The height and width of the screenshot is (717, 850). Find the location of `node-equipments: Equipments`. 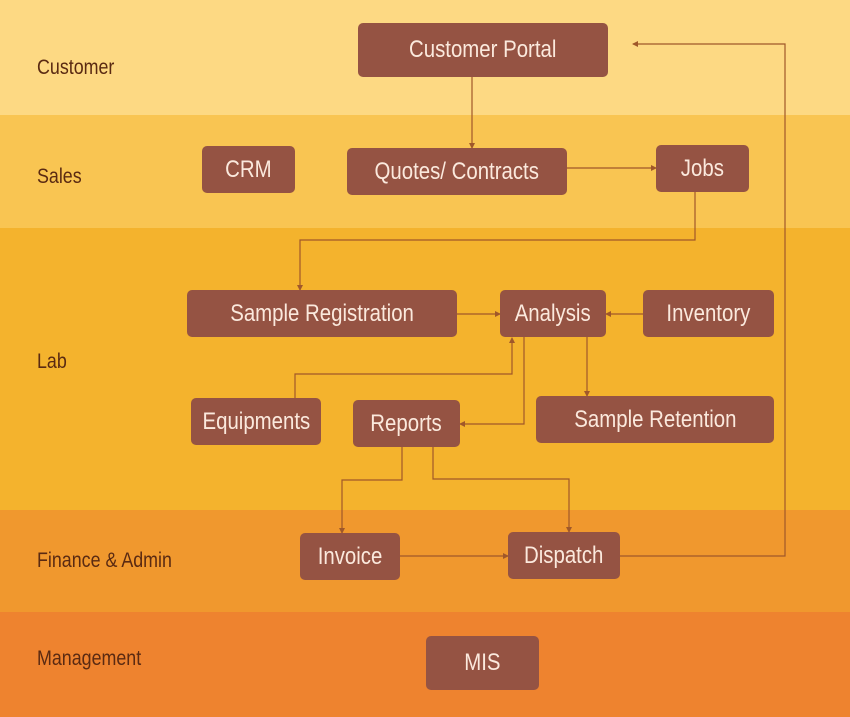

node-equipments: Equipments is located at coordinates (256, 421).